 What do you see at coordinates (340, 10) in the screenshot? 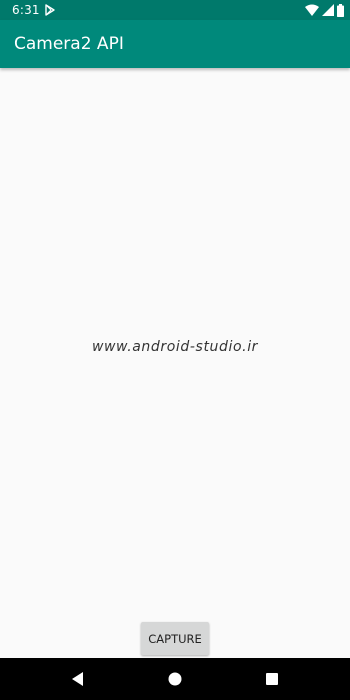
I see `battery-icon` at bounding box center [340, 10].